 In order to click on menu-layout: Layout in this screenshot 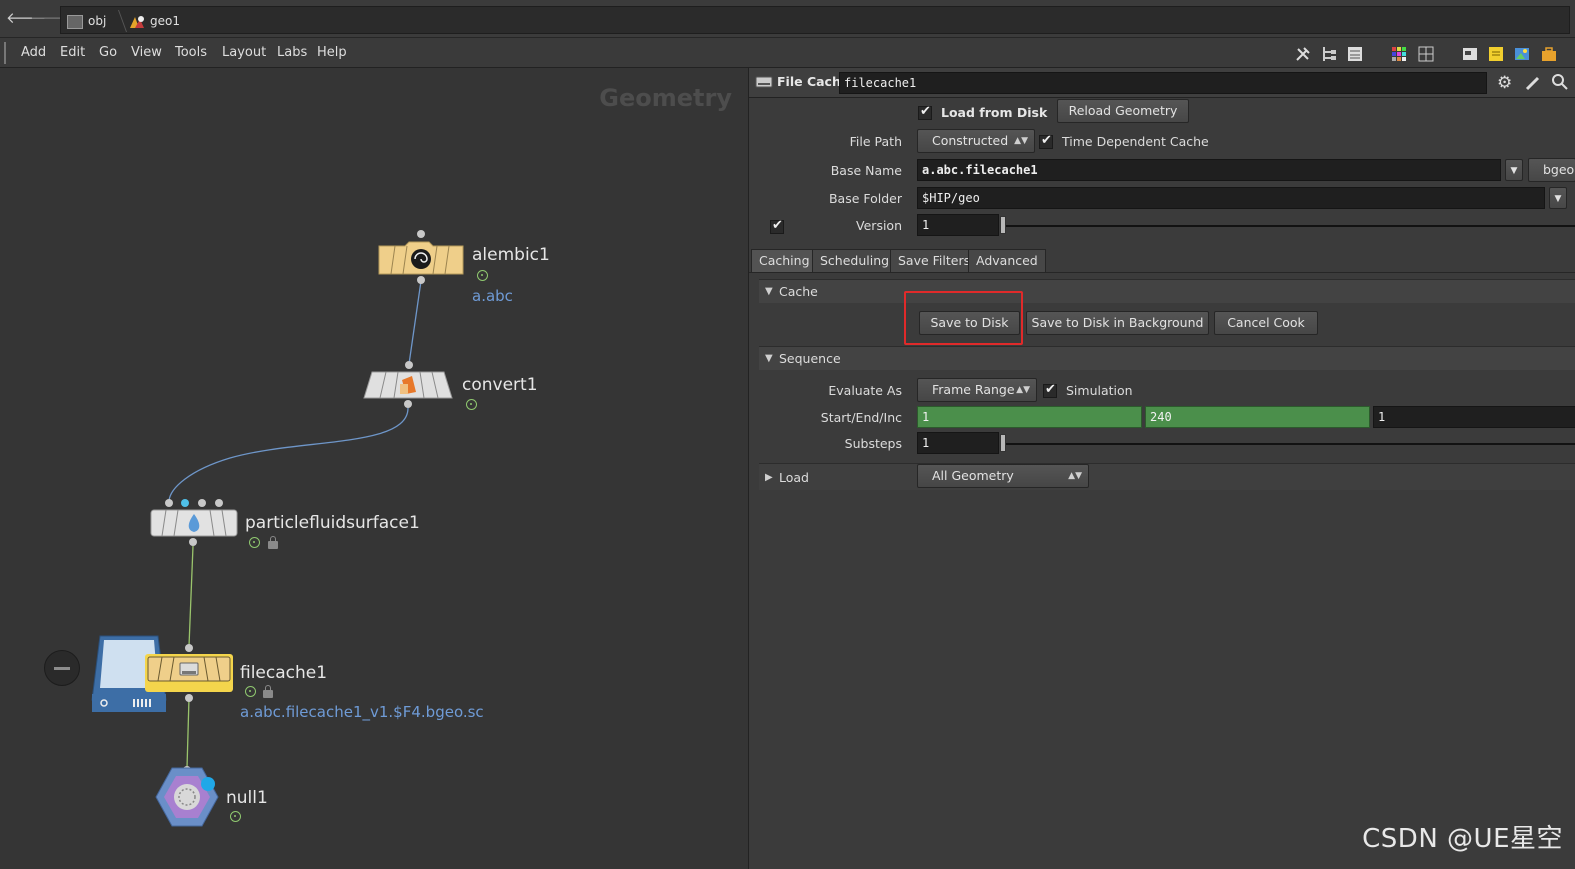, I will do `click(244, 52)`.